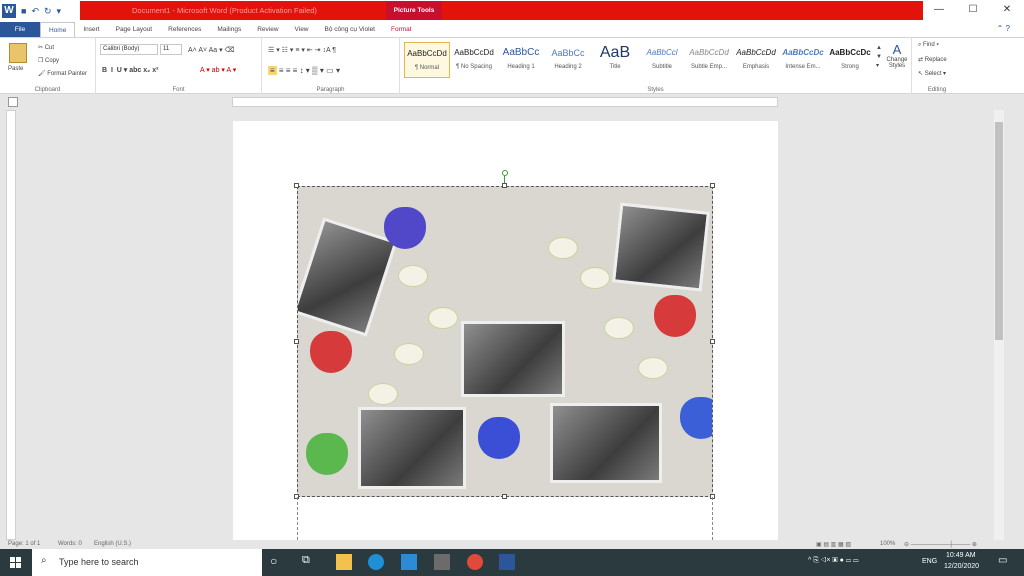  I want to click on find-button: ⌕ Find ▾, so click(928, 45).